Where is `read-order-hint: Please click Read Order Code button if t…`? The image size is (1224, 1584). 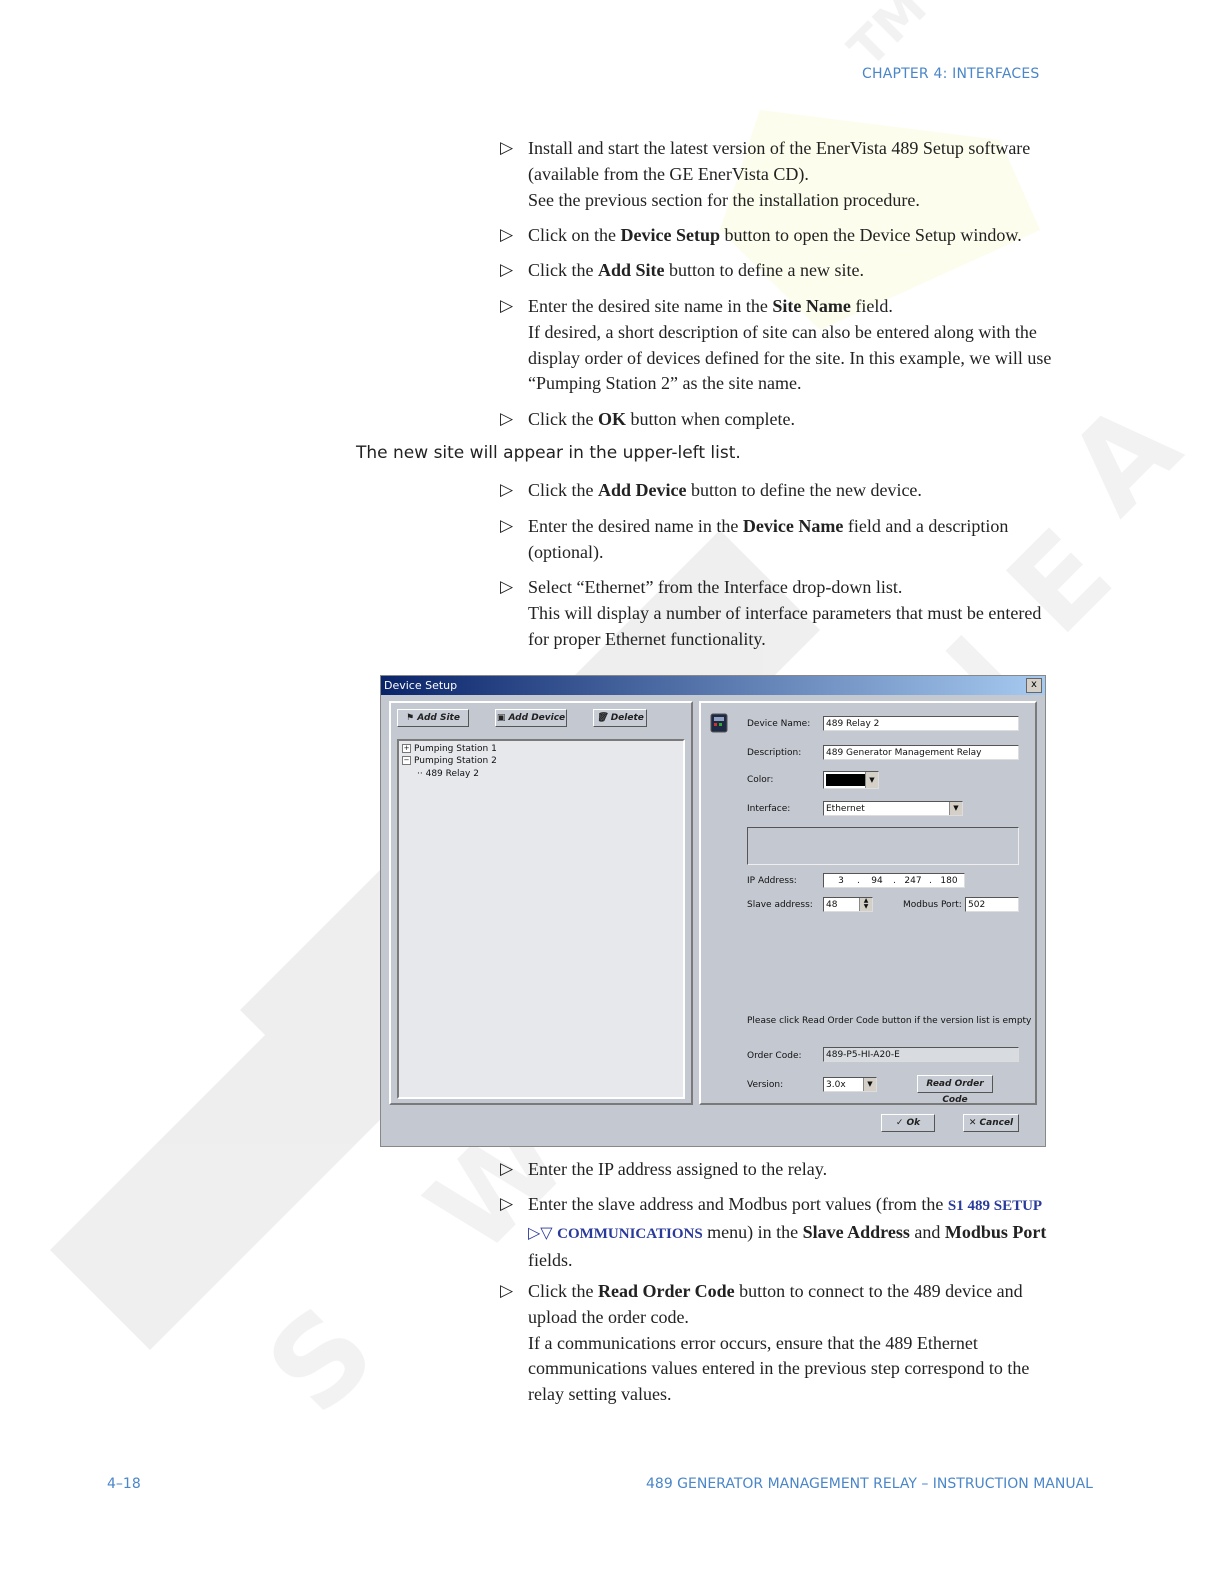
read-order-hint: Please click Read Order Code button if t… is located at coordinates (889, 1021).